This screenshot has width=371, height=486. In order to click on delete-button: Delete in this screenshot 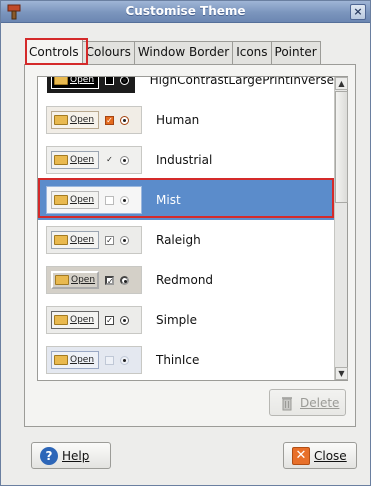, I will do `click(307, 402)`.